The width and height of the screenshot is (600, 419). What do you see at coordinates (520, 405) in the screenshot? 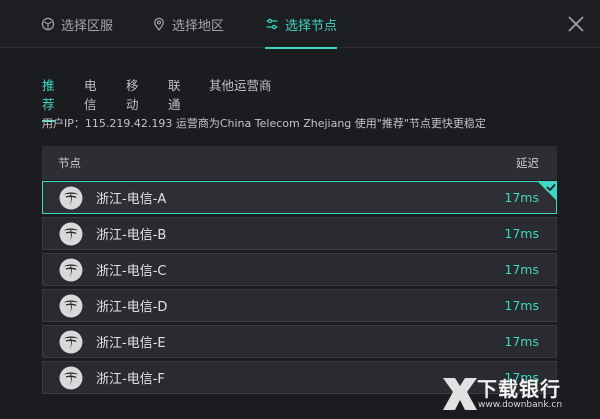
I see `watermark-url: www.downbank.cn` at bounding box center [520, 405].